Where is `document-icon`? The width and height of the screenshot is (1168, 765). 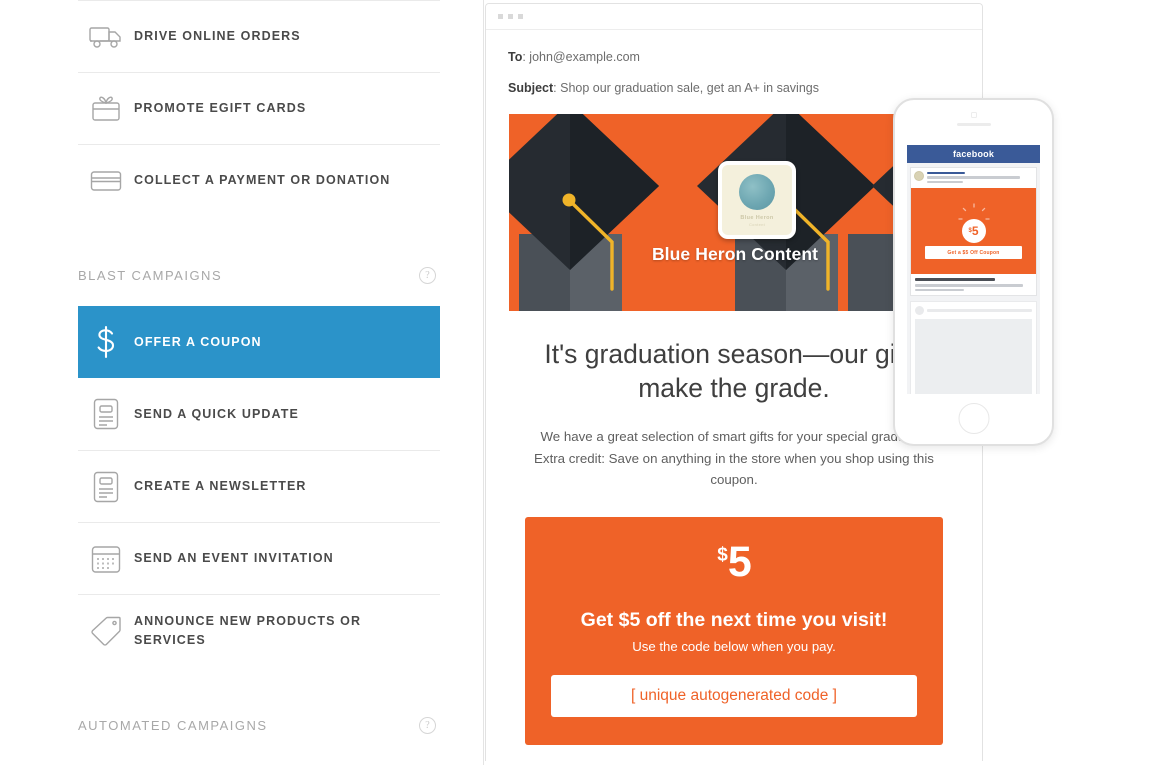 document-icon is located at coordinates (106, 414).